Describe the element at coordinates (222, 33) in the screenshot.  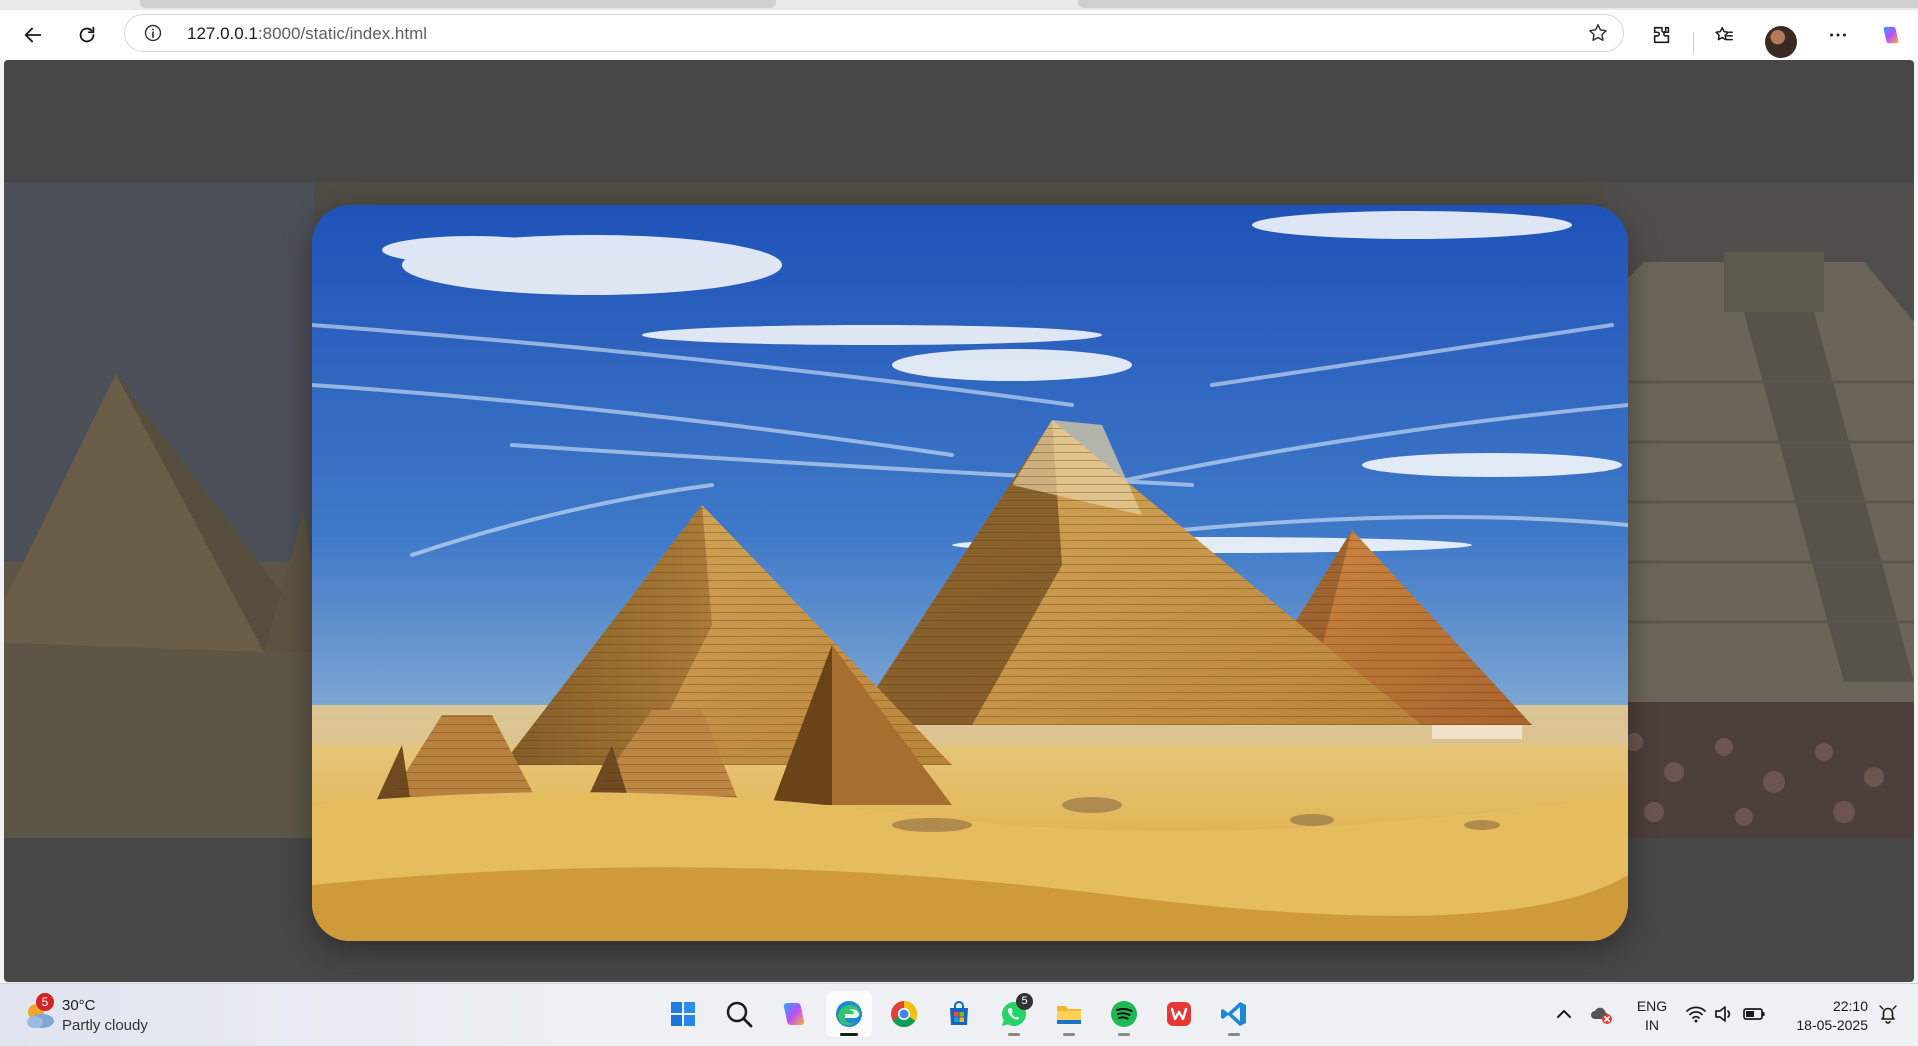
I see `url-host: 127.0.0.1` at that location.